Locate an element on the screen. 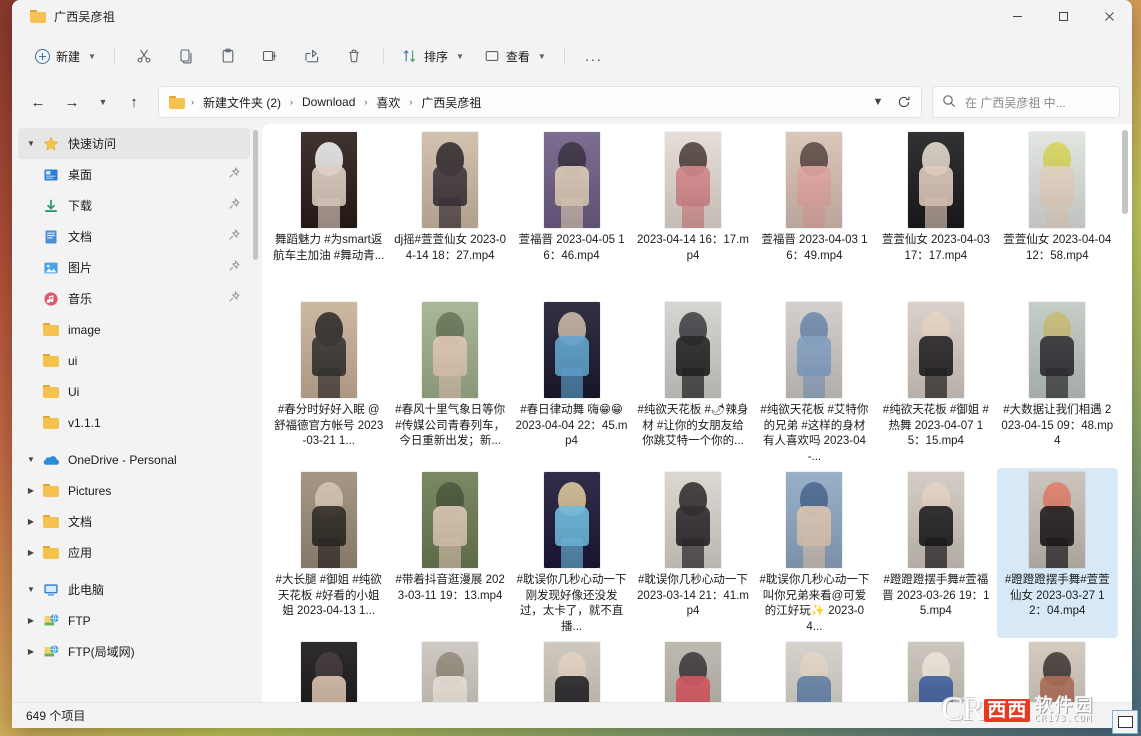  sidebar-item-ftp: ▶ FTP is located at coordinates (134, 620).